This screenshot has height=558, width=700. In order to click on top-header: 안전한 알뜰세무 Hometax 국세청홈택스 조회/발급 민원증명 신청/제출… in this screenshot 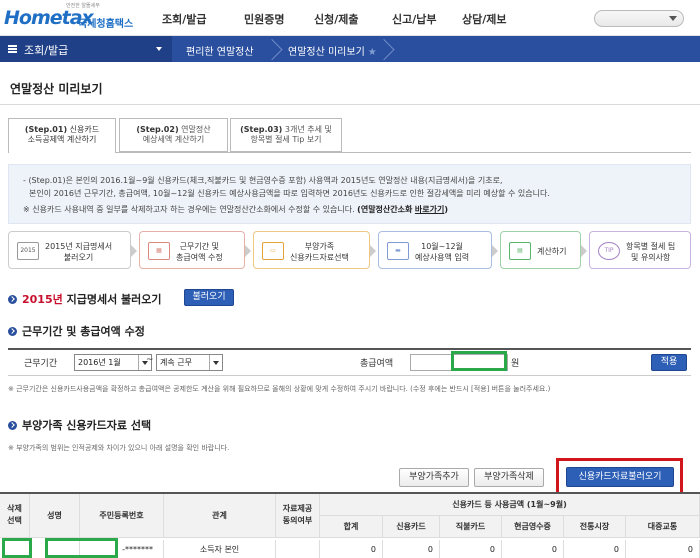, I will do `click(350, 18)`.